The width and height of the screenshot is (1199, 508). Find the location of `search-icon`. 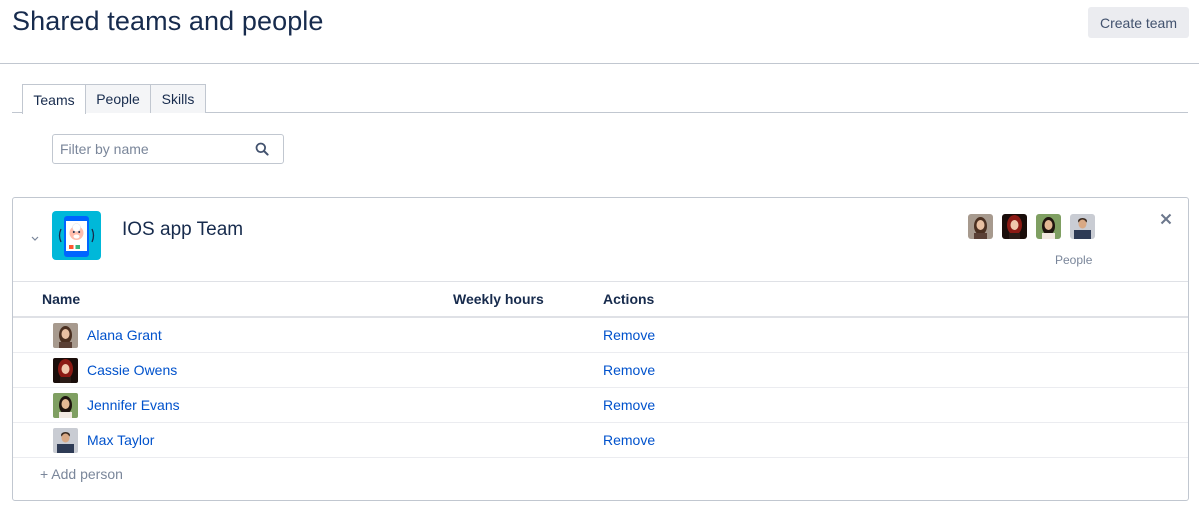

search-icon is located at coordinates (263, 149).